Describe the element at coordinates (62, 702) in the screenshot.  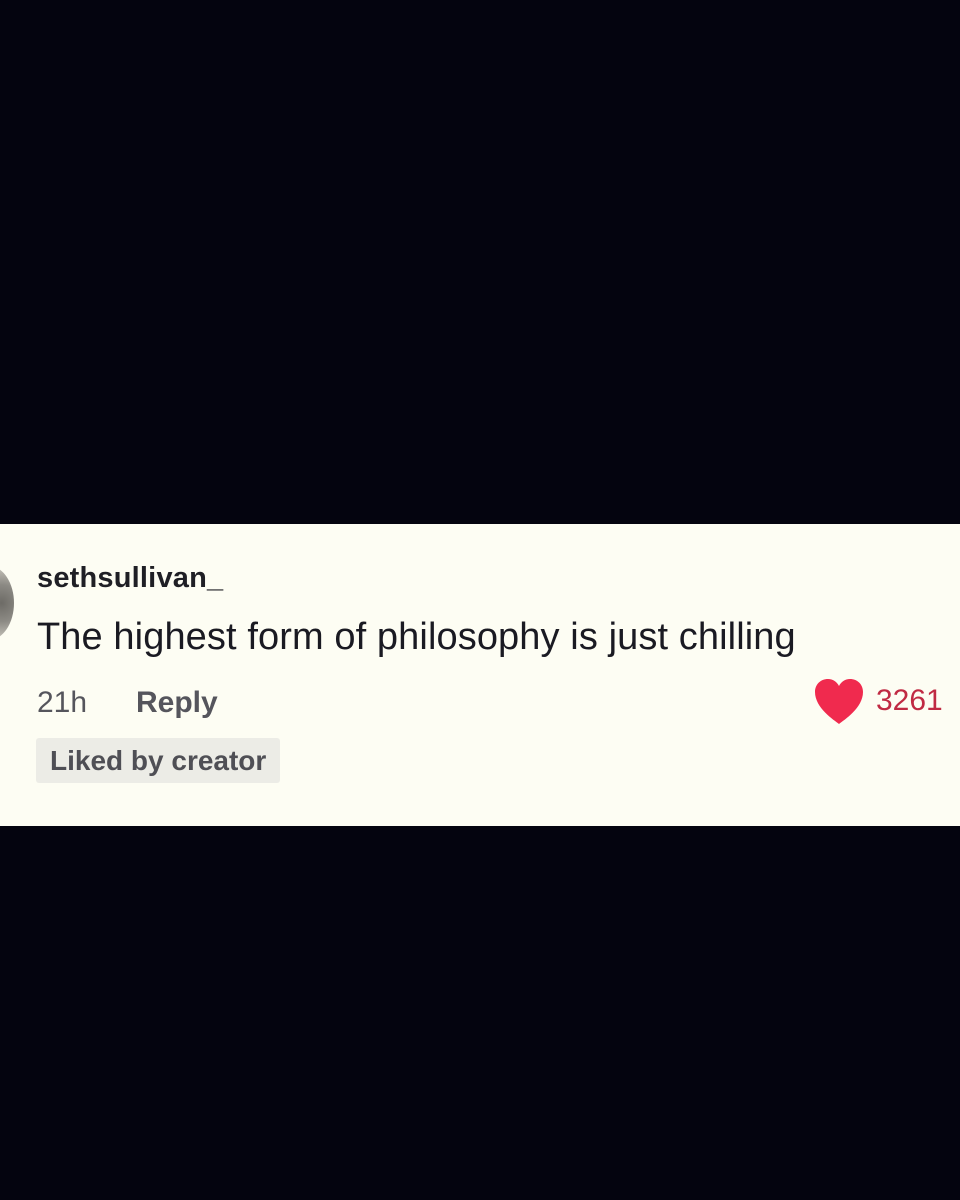
I see `comment-timestamp: 21h` at that location.